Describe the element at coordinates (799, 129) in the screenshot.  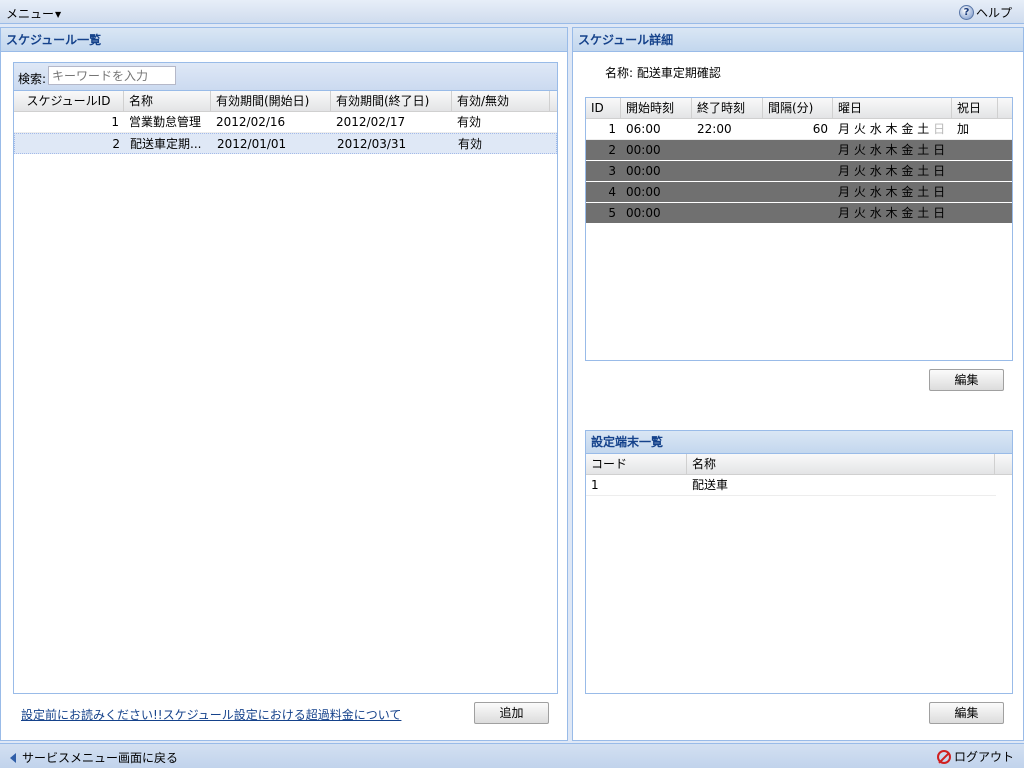
I see `table-row: 1 06:00 22:00 60 月 火 水 木 金 土 日 加` at that location.